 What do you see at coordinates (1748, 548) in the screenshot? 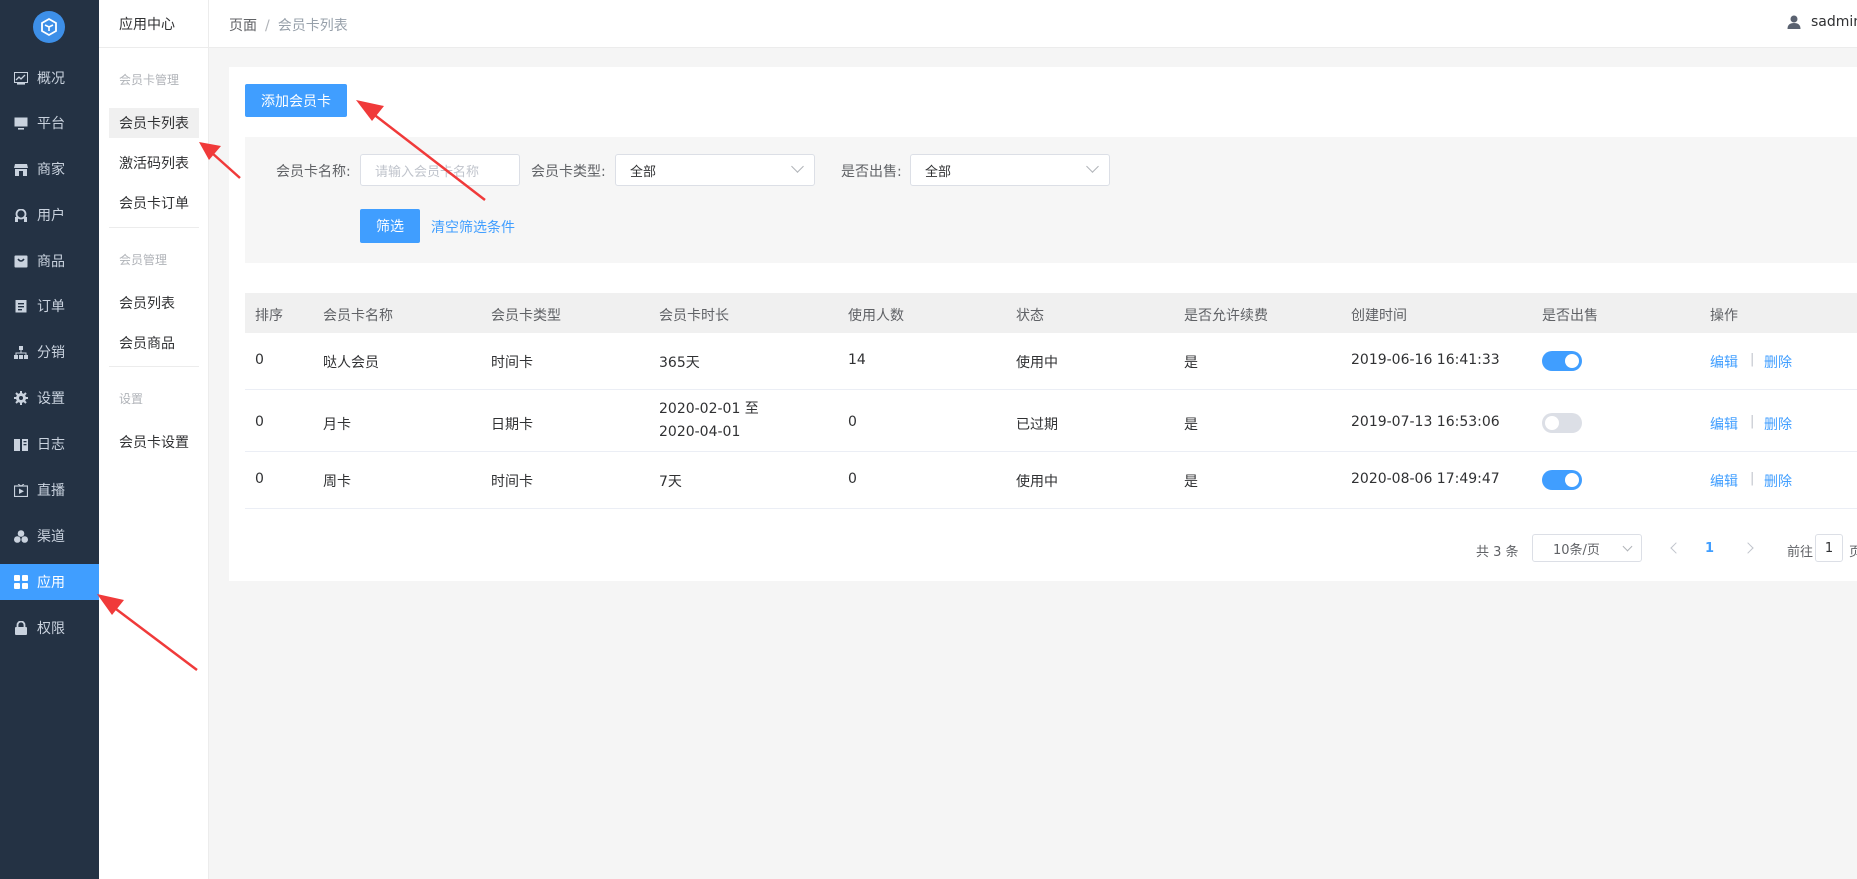
I see `next-page-button` at bounding box center [1748, 548].